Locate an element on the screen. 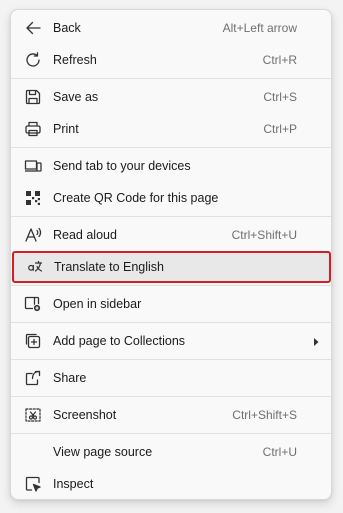 The image size is (343, 513). chevron-right-icon is located at coordinates (316, 341).